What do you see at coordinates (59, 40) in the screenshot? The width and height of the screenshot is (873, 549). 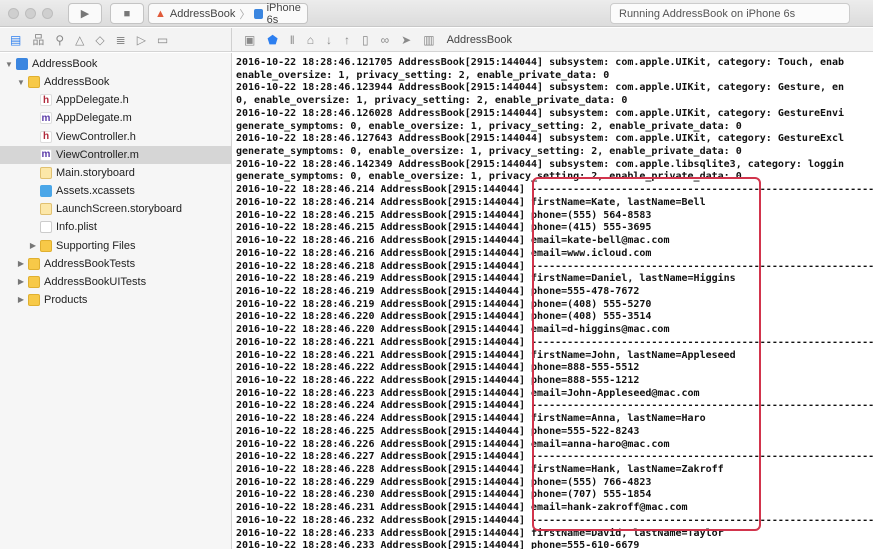 I see `search-icon: ⚲` at bounding box center [59, 40].